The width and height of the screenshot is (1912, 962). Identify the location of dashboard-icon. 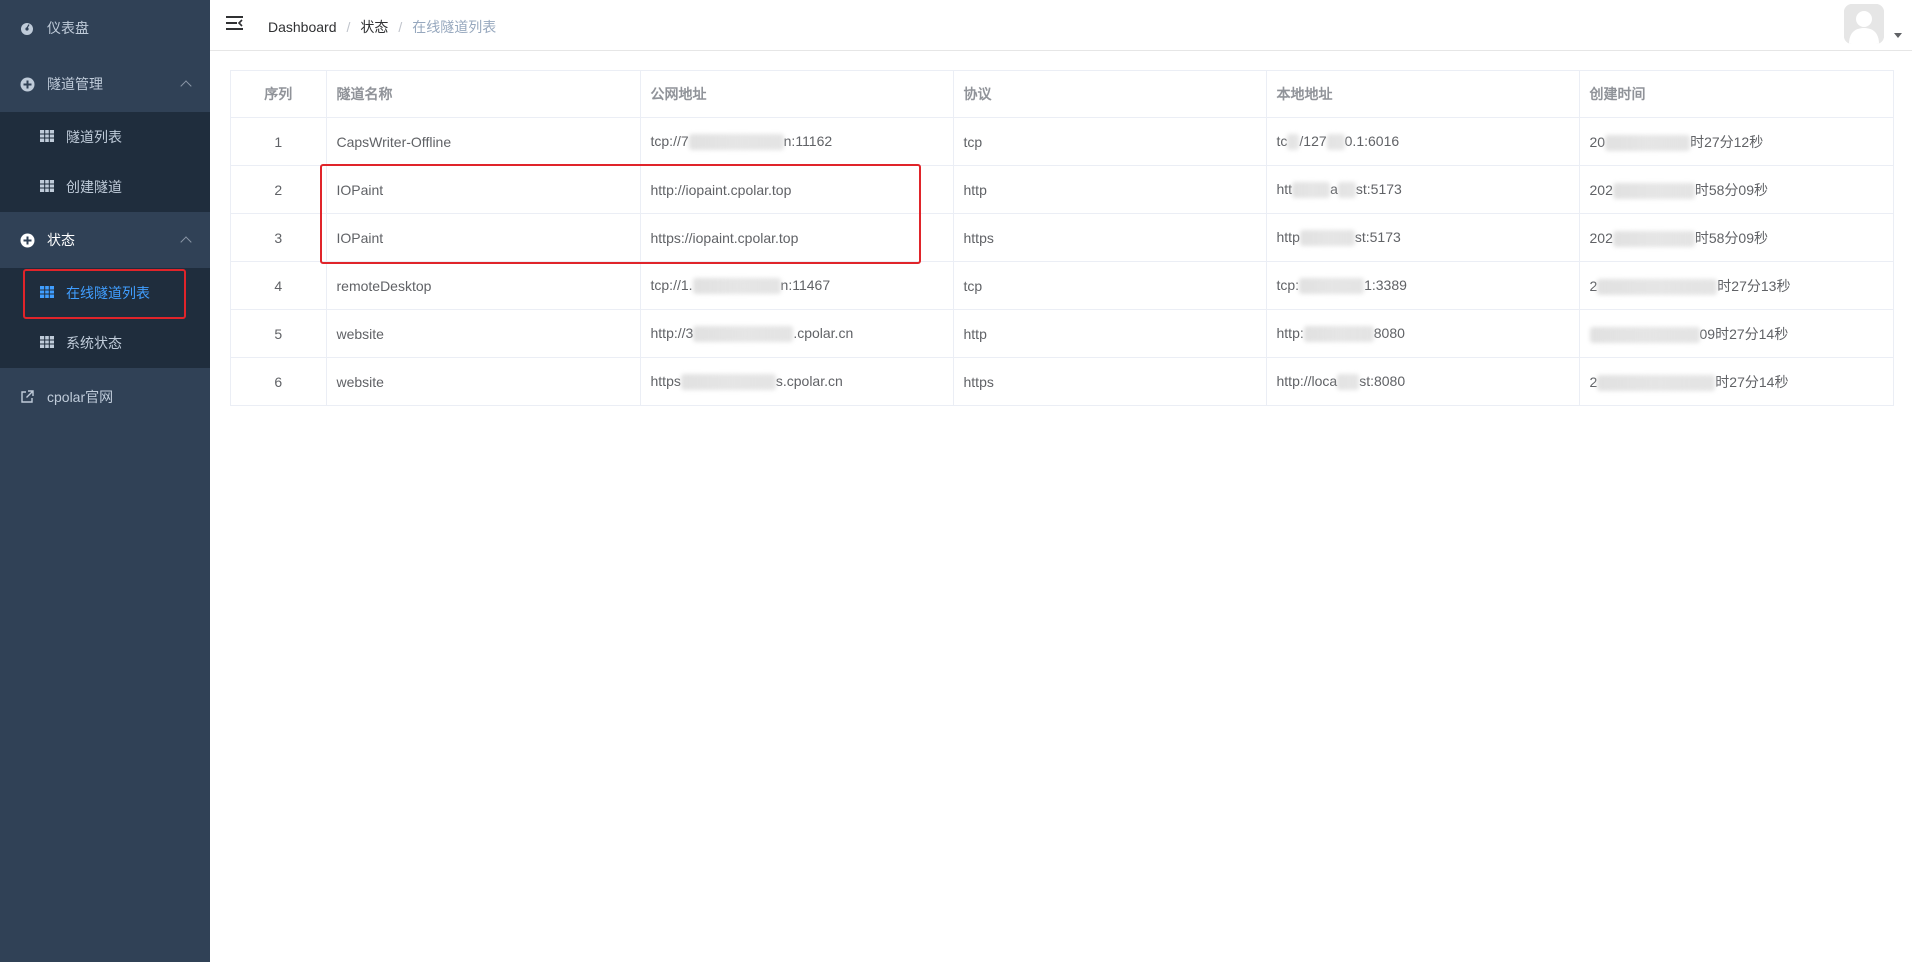
(27, 28).